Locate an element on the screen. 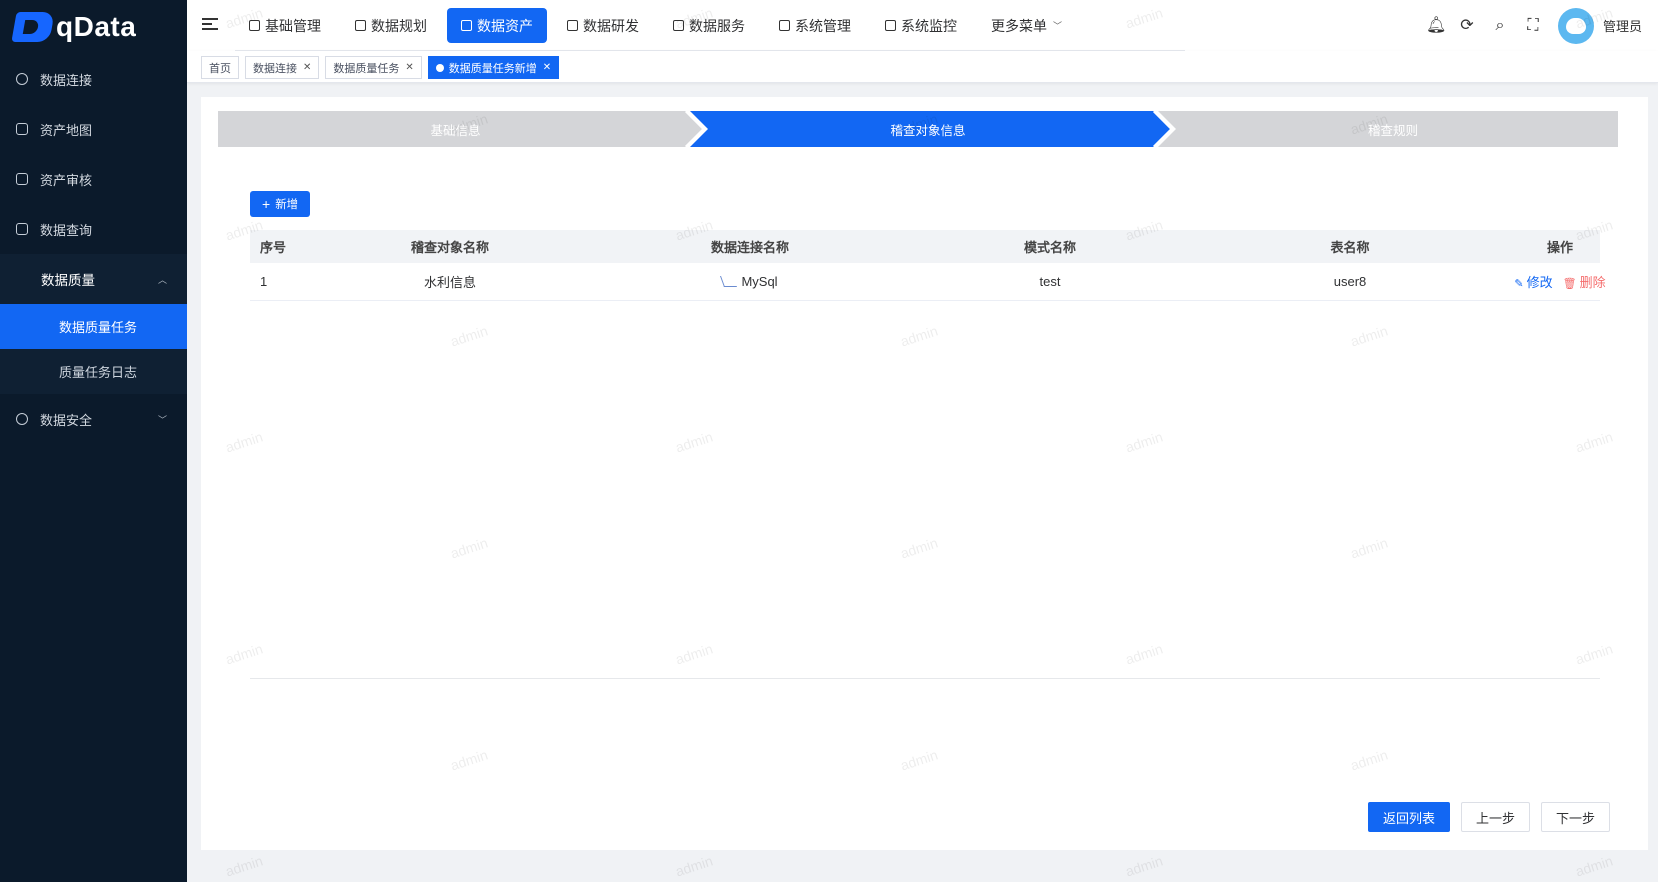 This screenshot has height=882, width=1658. nav-data-development: 数据研发 is located at coordinates (603, 25).